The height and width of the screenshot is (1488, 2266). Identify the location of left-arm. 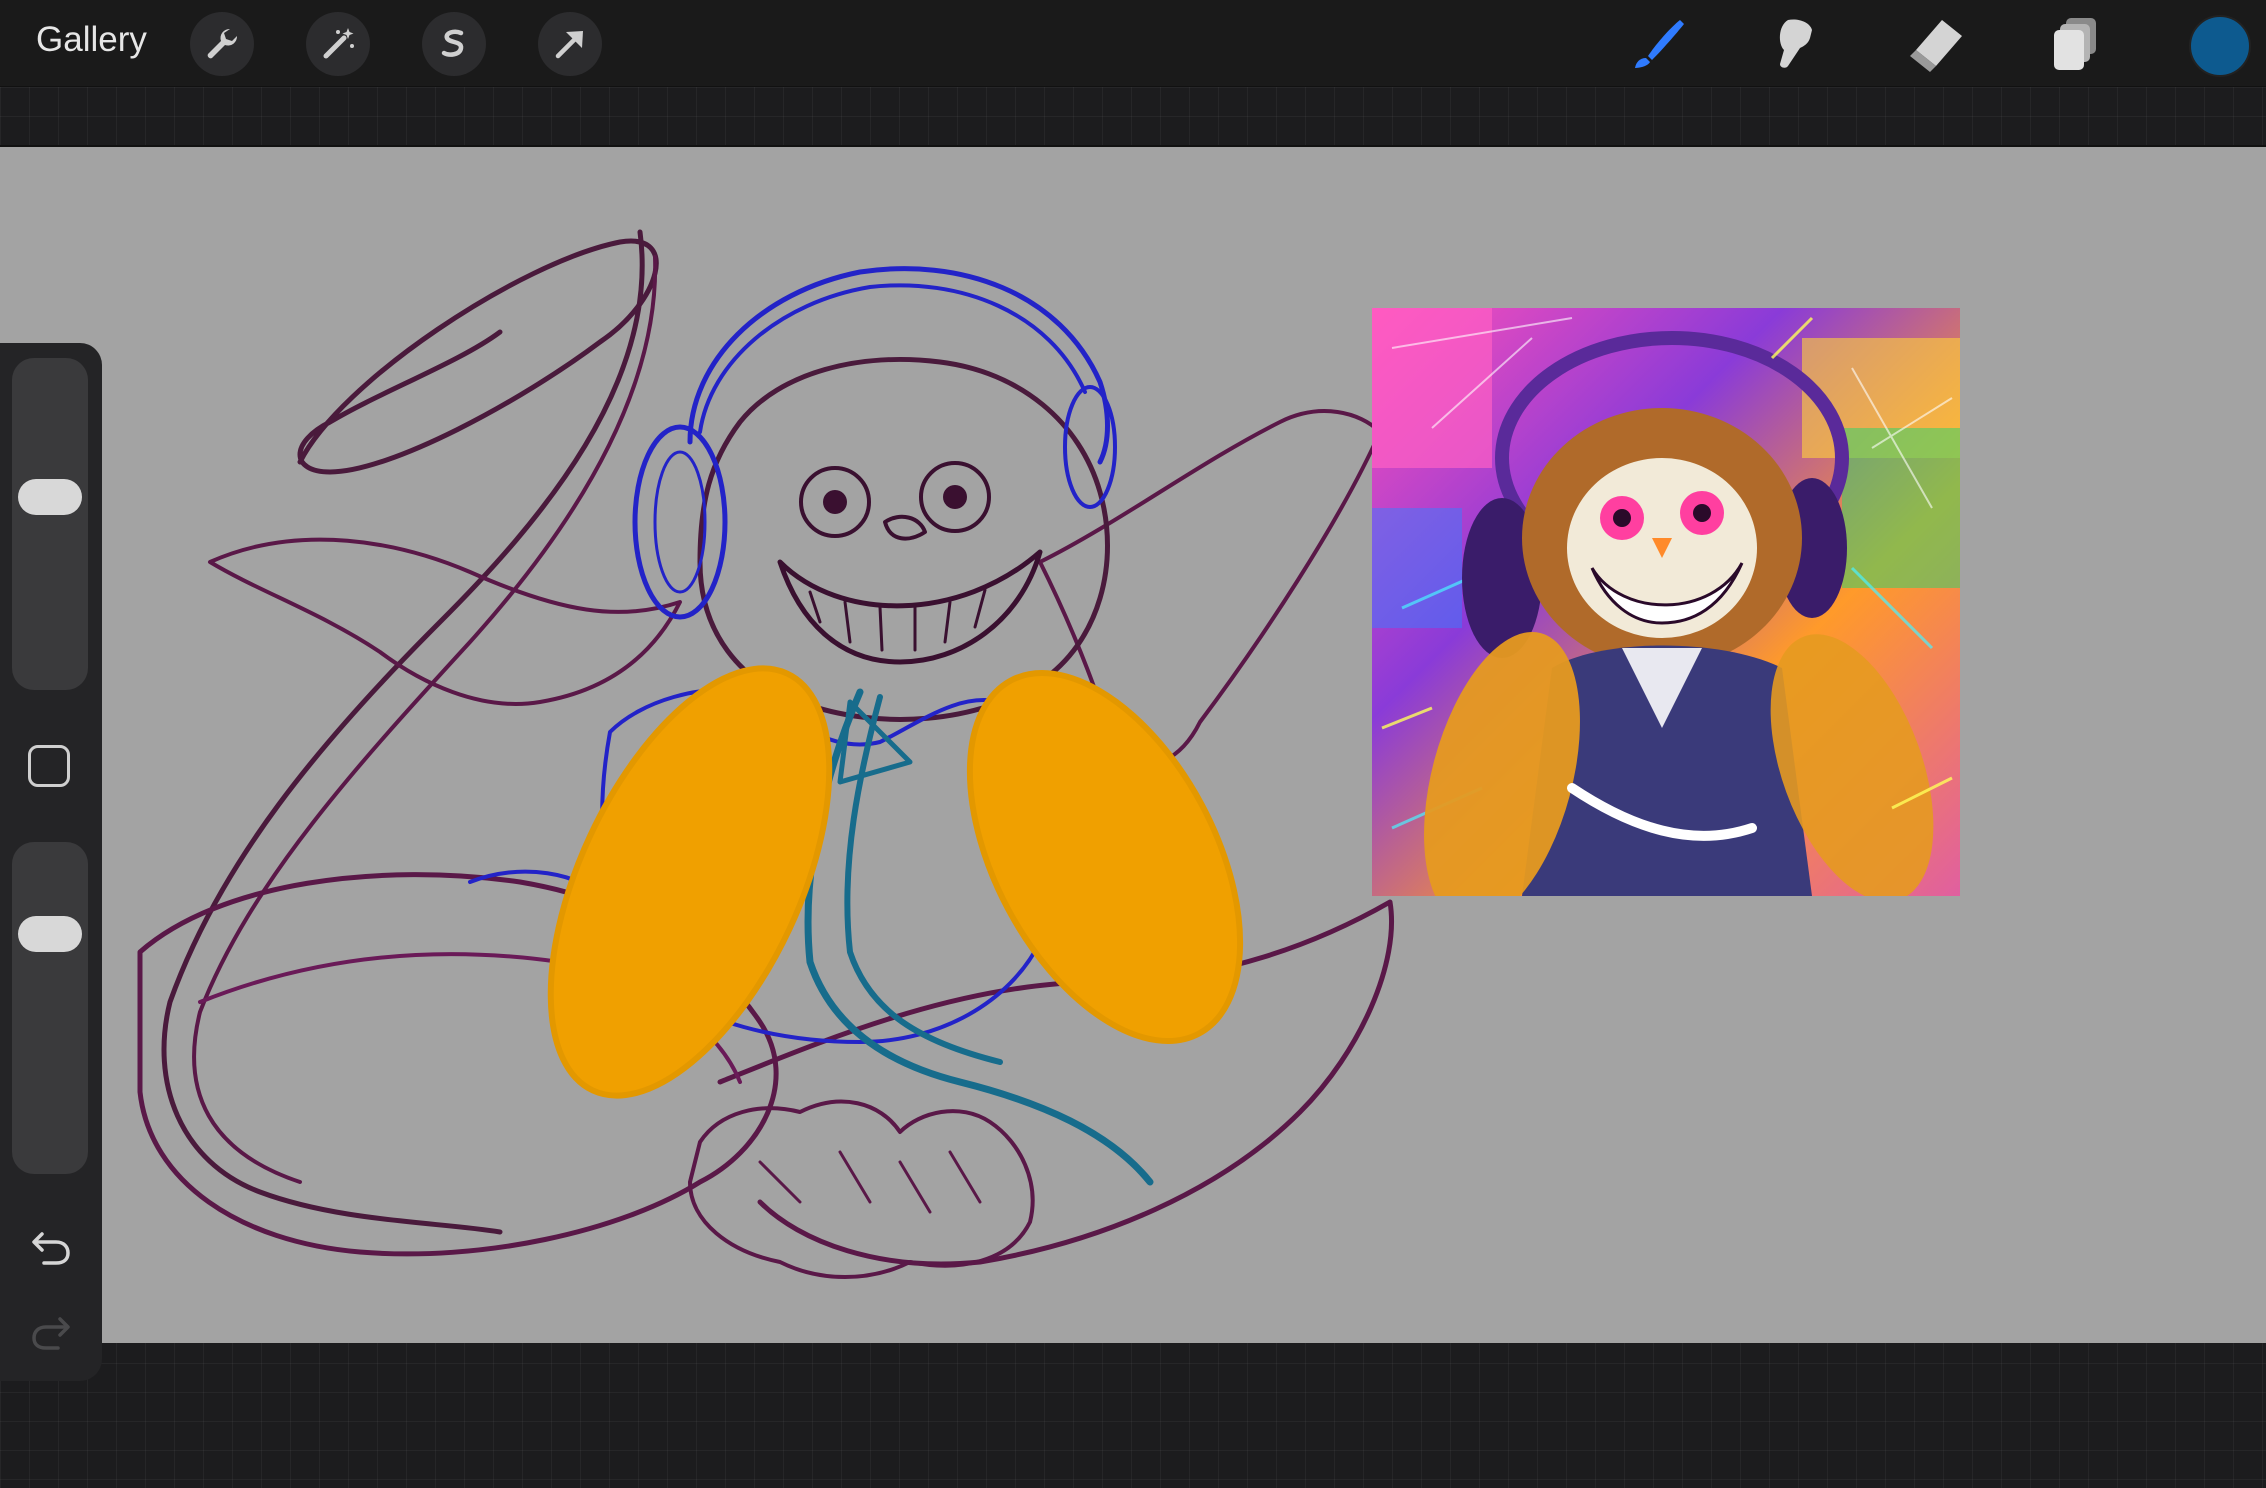
(445, 621).